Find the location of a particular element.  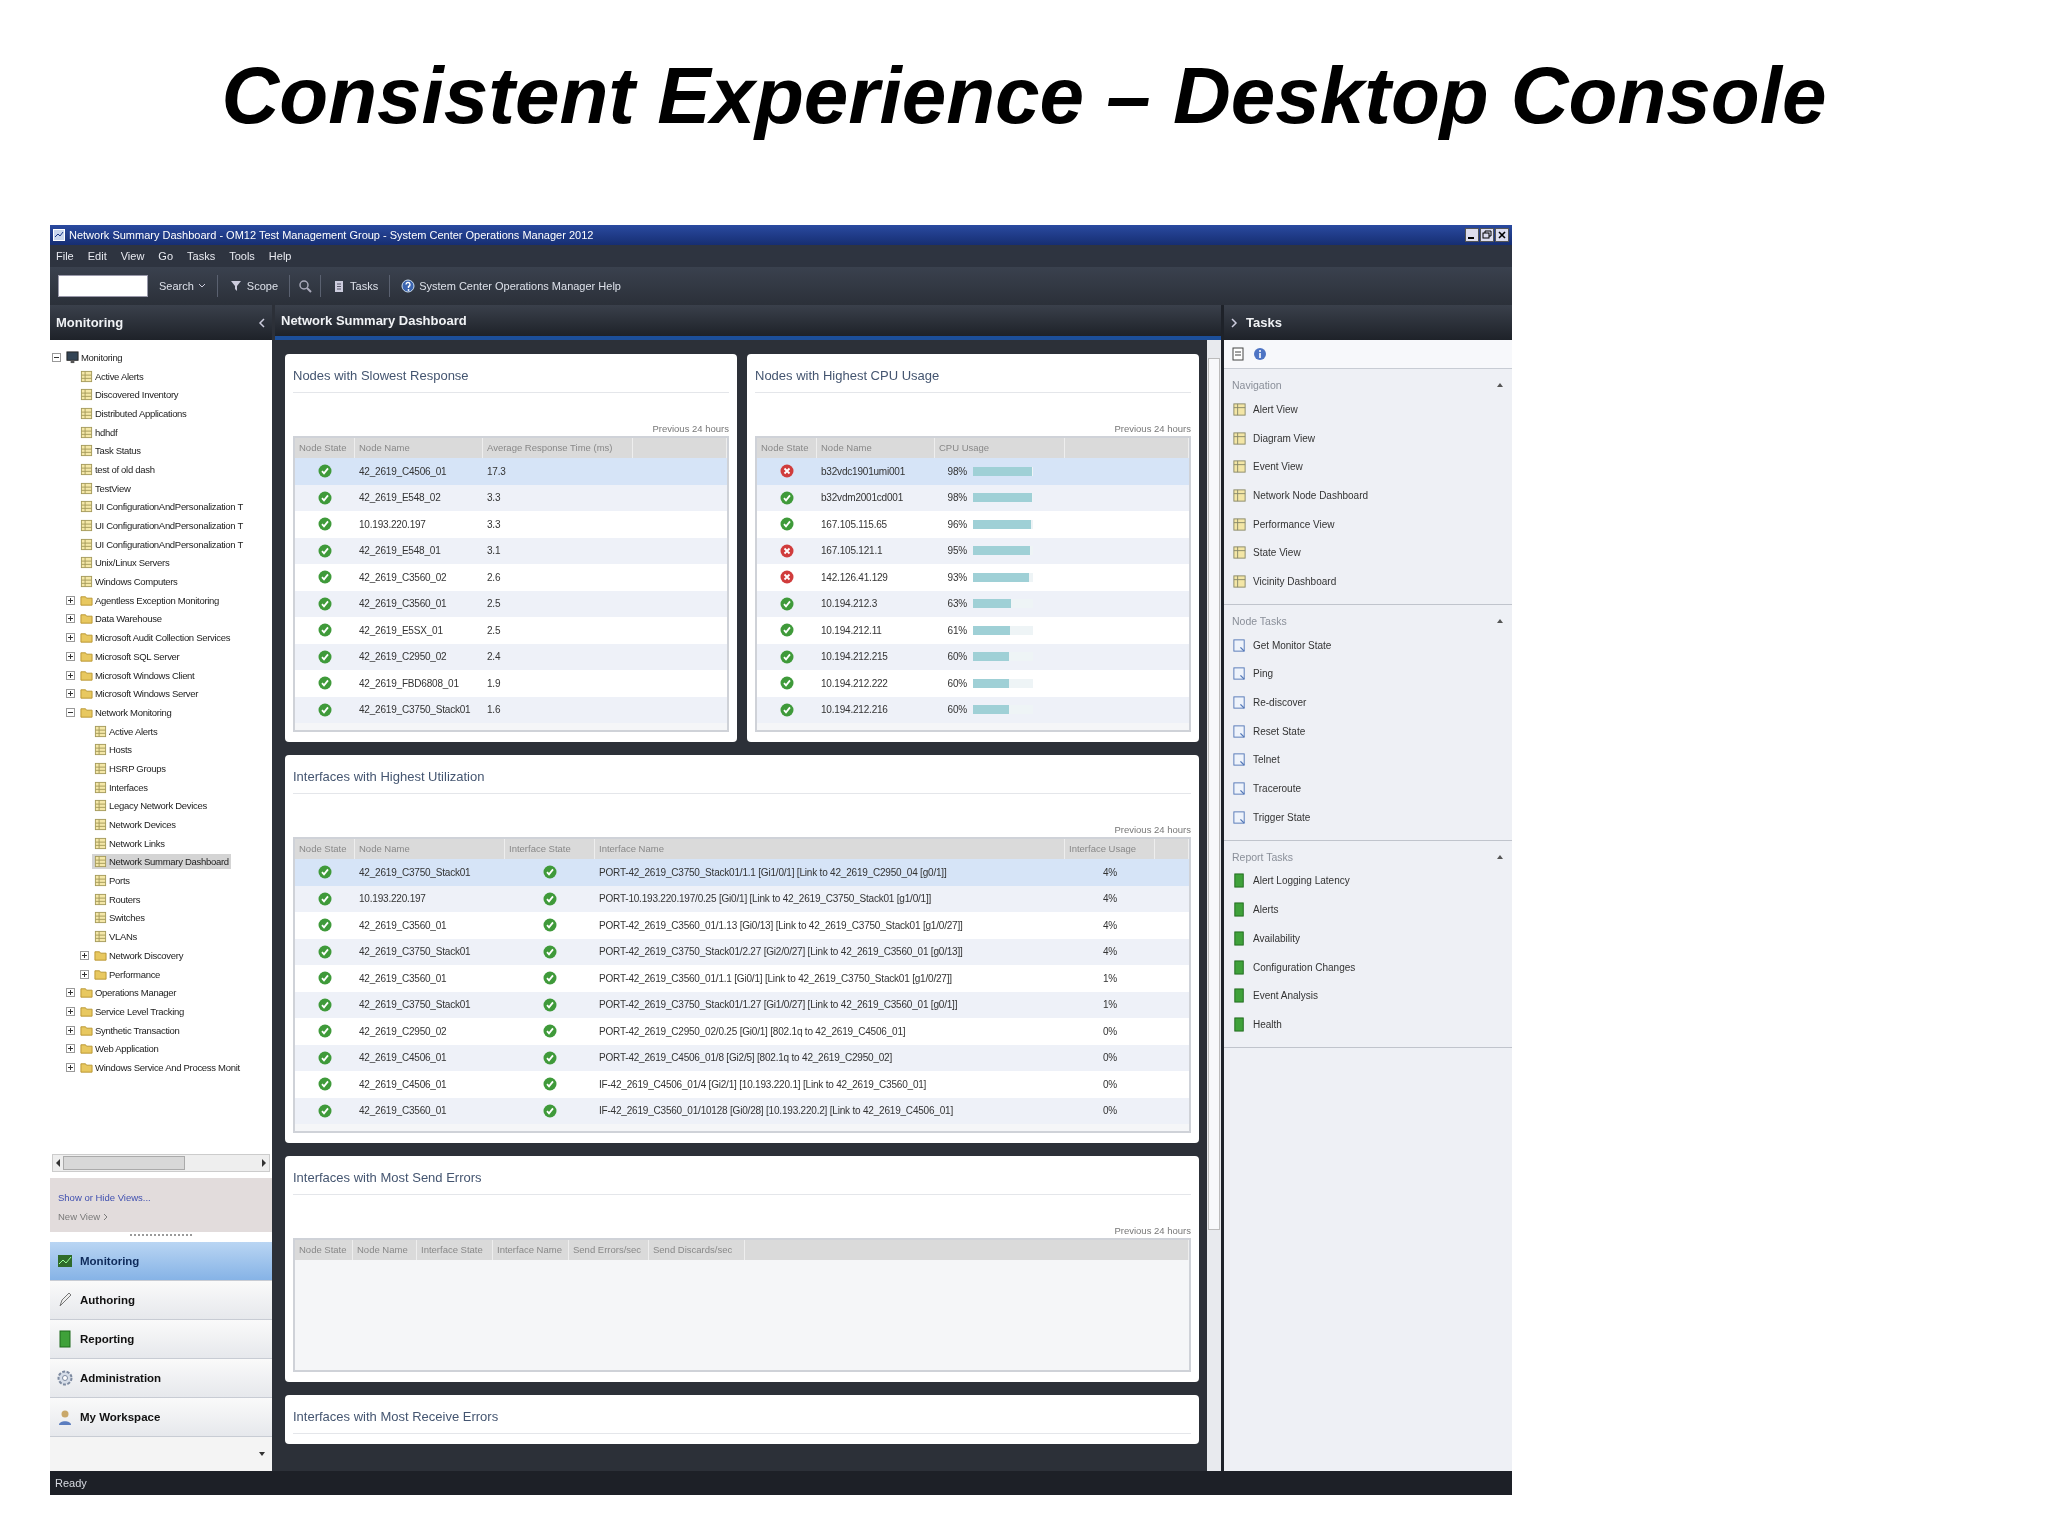

tree-item: Switches is located at coordinates (119, 918).